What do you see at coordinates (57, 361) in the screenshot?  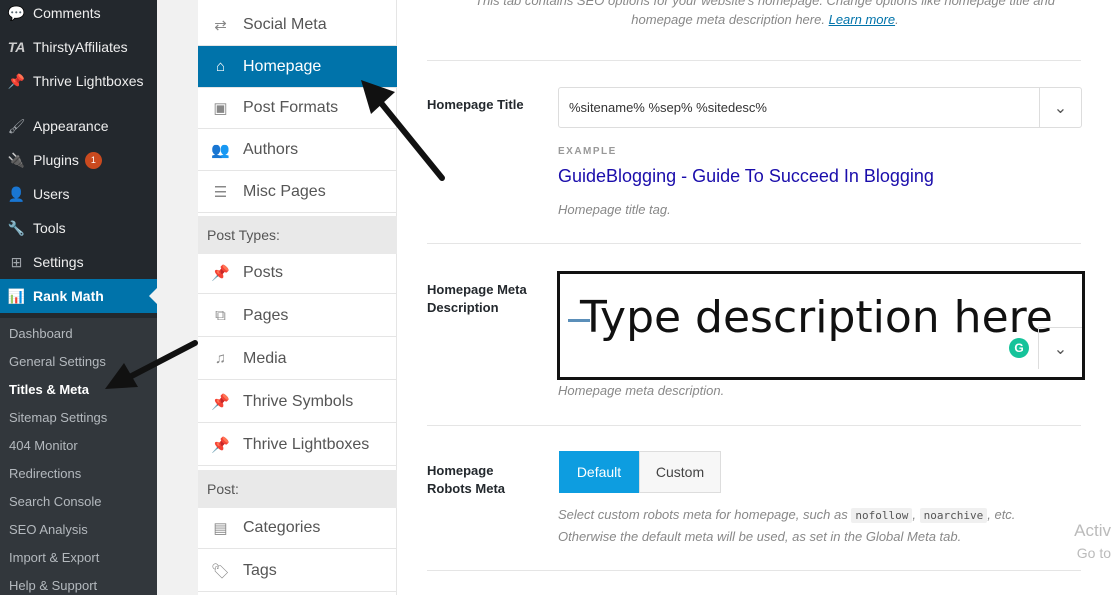 I see `submenu-general-settings: General Settings` at bounding box center [57, 361].